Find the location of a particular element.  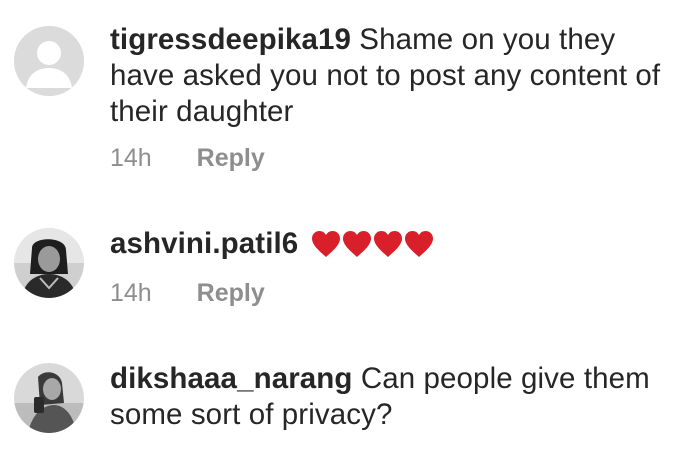

comment-text-line: some sort of privacy? is located at coordinates (251, 414).